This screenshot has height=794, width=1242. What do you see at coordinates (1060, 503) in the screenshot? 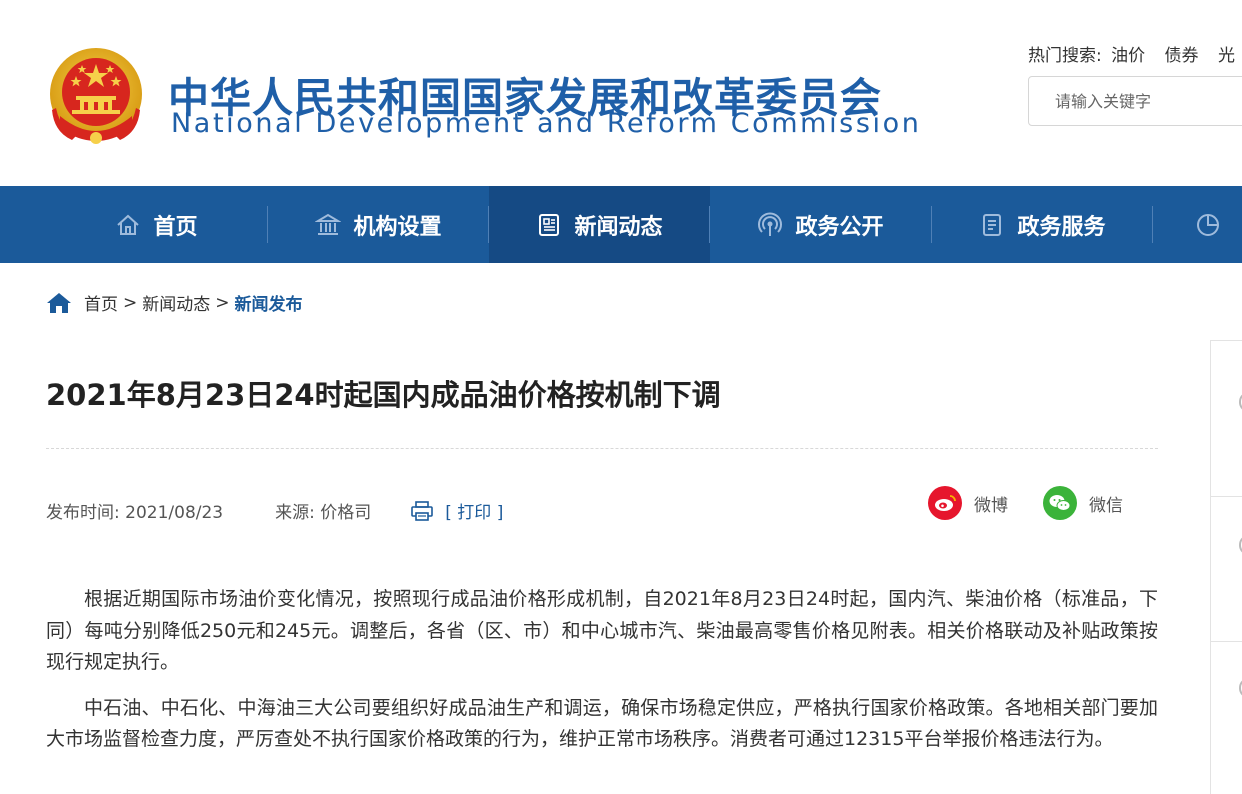
I see `wechat-icon` at bounding box center [1060, 503].